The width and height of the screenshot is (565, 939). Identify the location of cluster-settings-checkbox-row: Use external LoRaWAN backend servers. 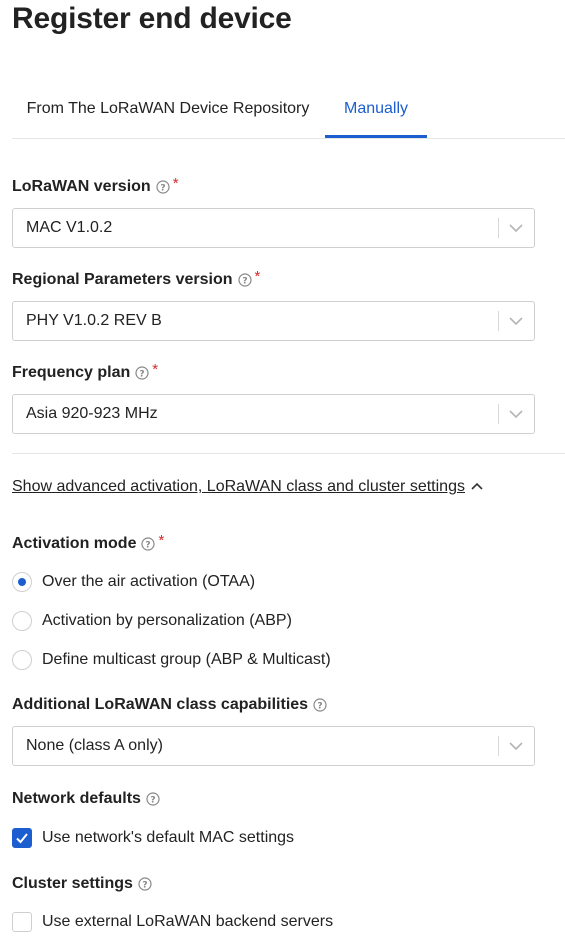
(172, 922).